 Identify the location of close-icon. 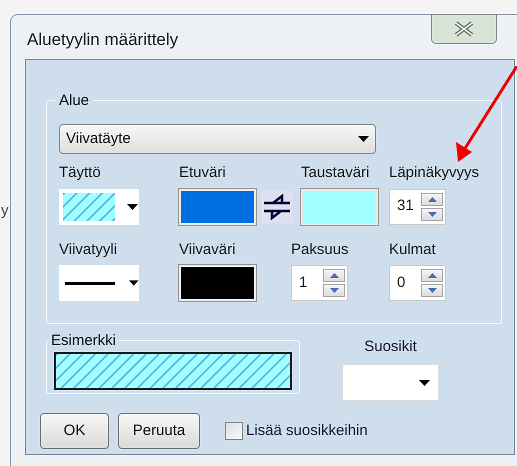
(464, 29).